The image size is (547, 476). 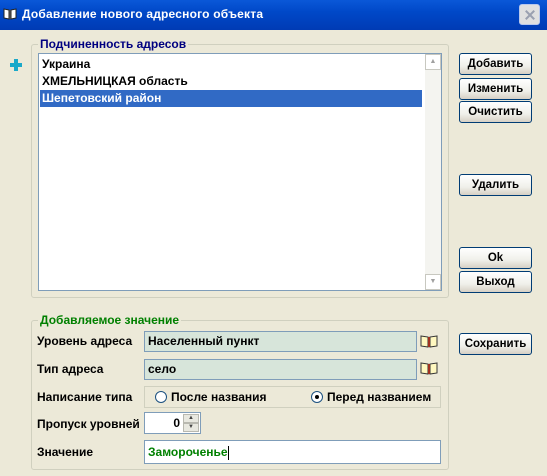 I want to click on skip-levels-stepper: 0 ▲ ▼, so click(x=172, y=423).